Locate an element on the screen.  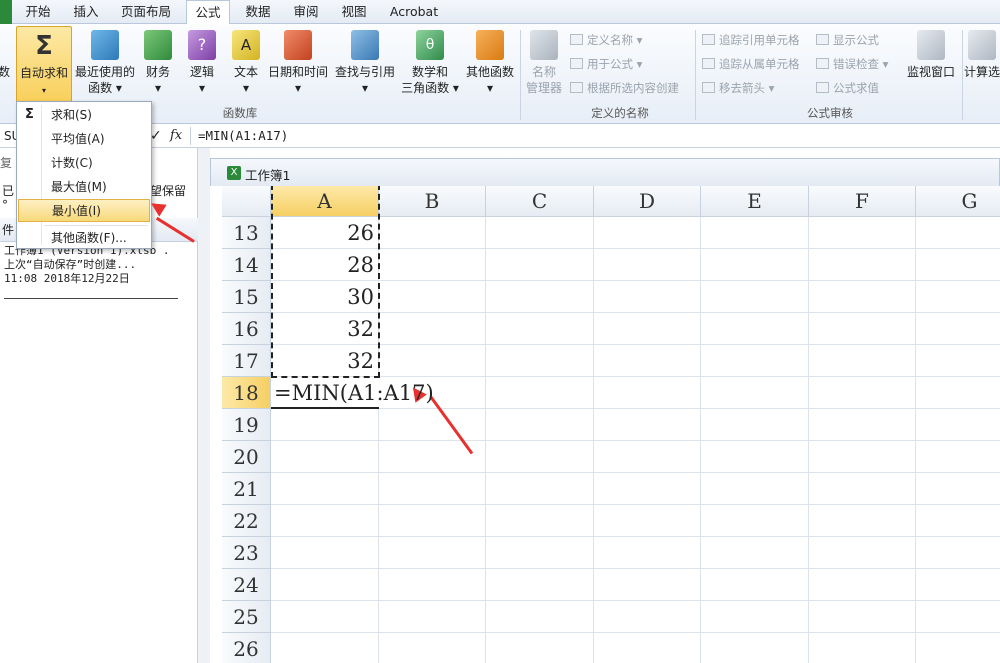
cell-d21 is located at coordinates (647, 489).